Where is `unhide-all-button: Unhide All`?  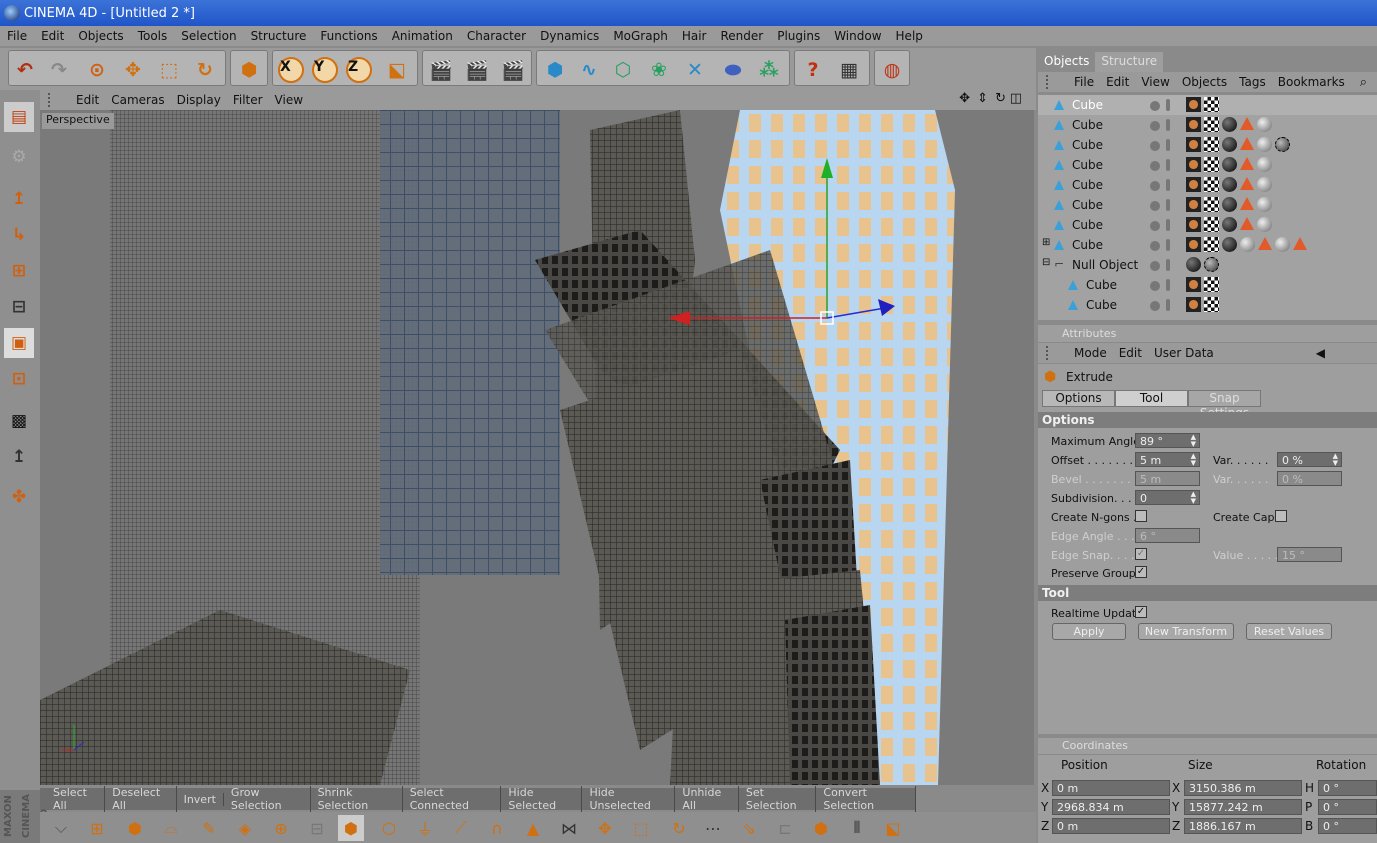 unhide-all-button: Unhide All is located at coordinates (707, 799).